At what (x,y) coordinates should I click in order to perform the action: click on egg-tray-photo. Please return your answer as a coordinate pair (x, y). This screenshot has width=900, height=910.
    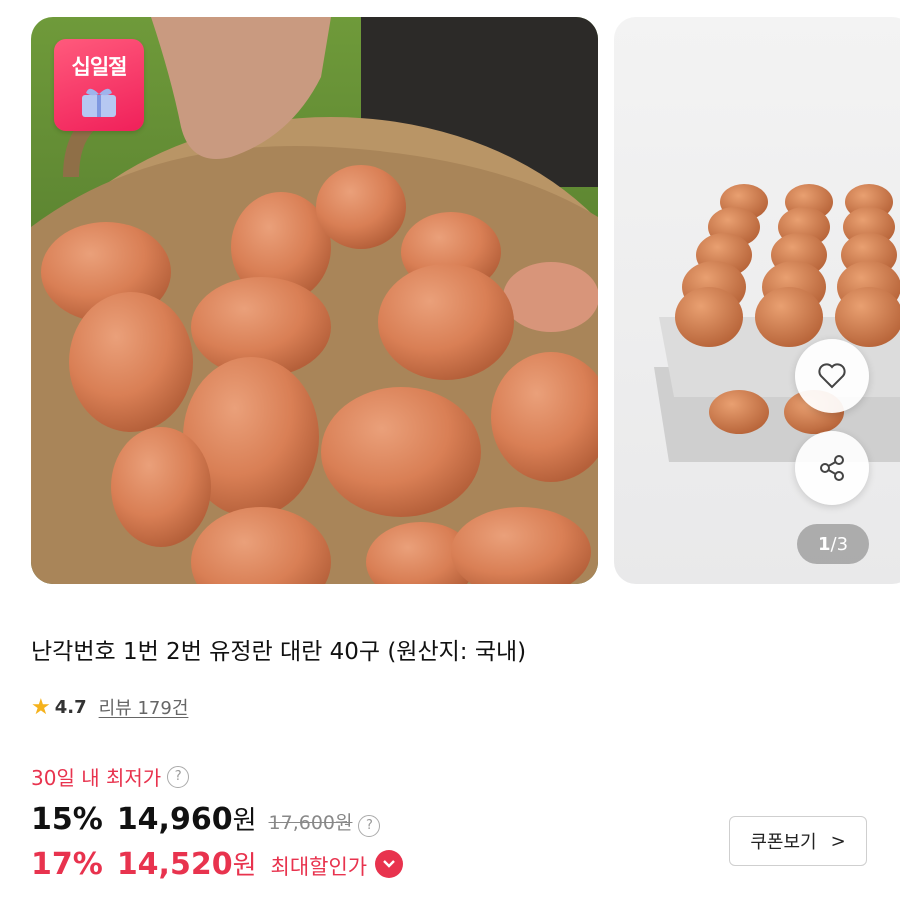
    Looking at the image, I should click on (777, 323).